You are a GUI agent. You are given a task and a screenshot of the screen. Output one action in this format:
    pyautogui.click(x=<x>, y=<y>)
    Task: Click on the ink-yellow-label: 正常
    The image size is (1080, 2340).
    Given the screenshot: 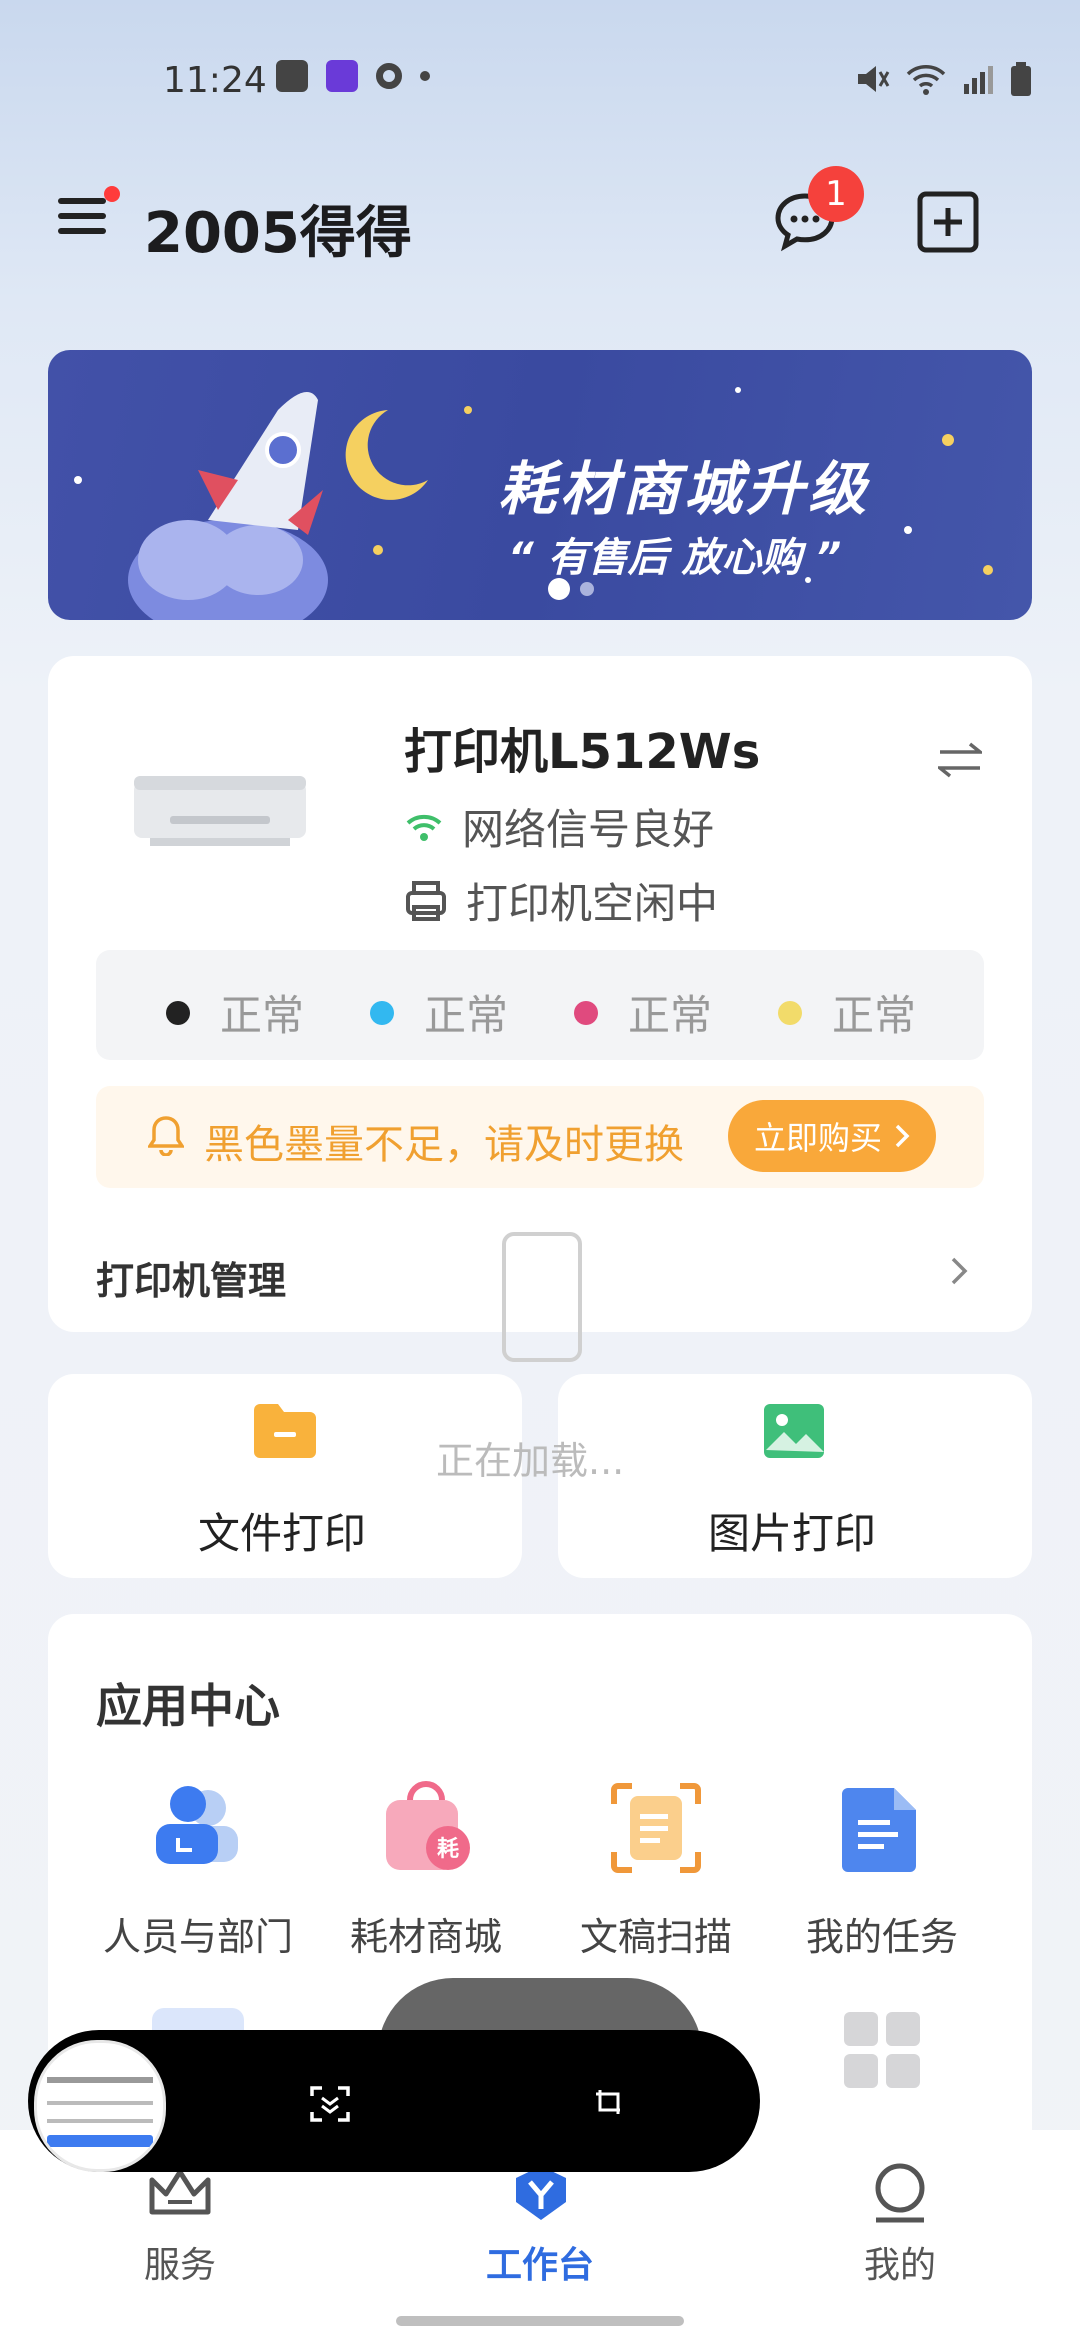 What is the action you would take?
    pyautogui.click(x=874, y=1015)
    